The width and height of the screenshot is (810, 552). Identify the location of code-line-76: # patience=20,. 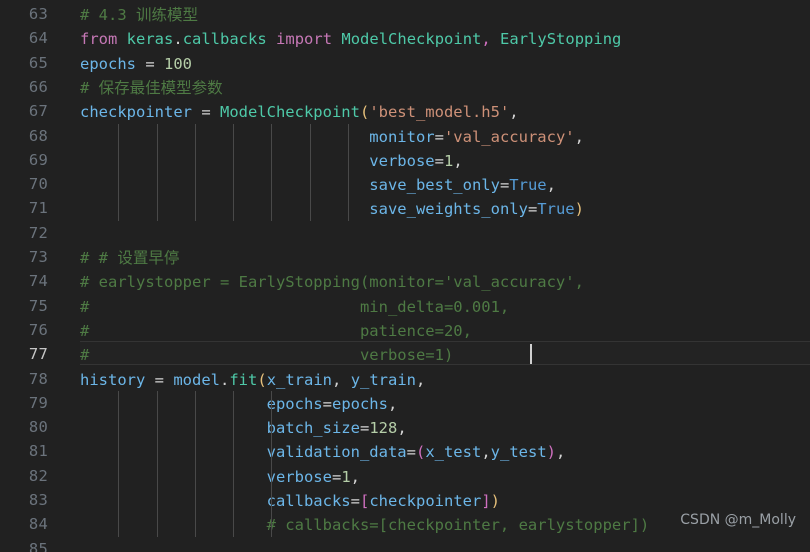
(405, 330).